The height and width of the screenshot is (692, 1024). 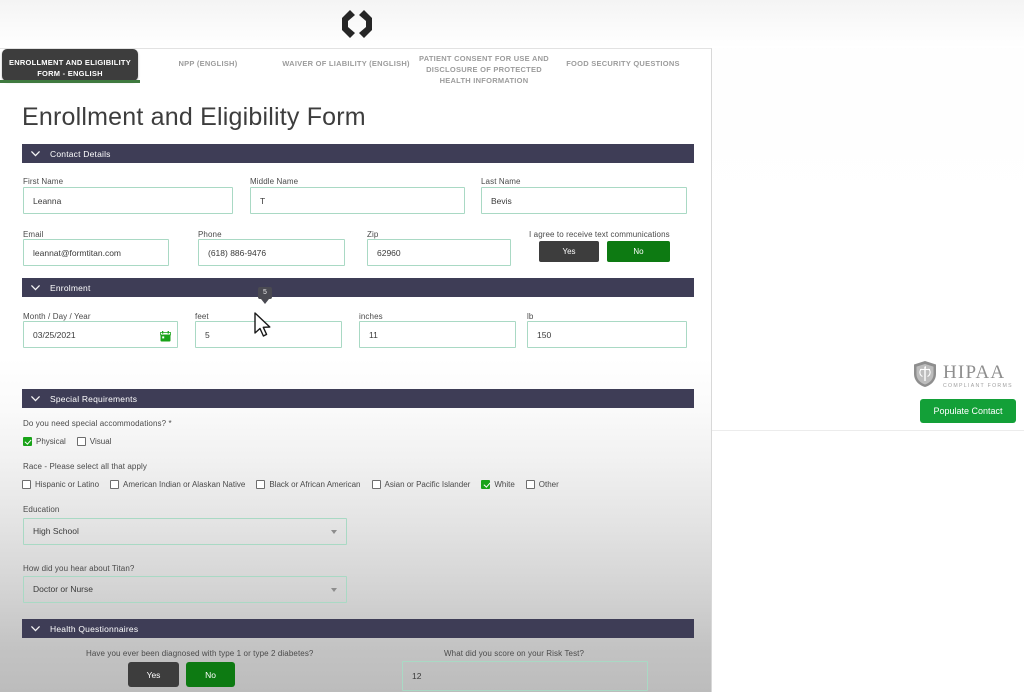 What do you see at coordinates (70, 287) in the screenshot?
I see `section-title-enrolment: Enrolment` at bounding box center [70, 287].